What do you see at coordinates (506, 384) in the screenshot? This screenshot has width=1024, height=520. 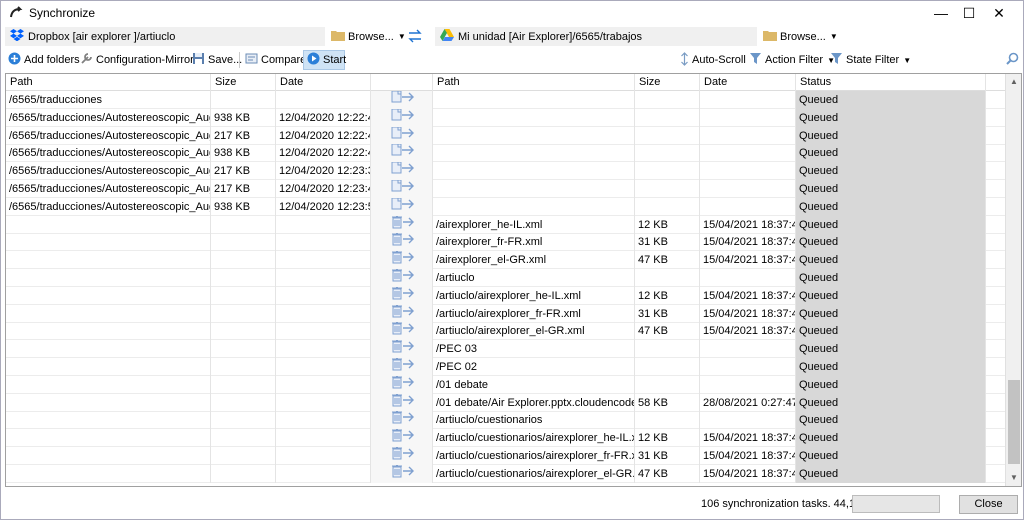 I see `table-row: /01 debate Queued` at bounding box center [506, 384].